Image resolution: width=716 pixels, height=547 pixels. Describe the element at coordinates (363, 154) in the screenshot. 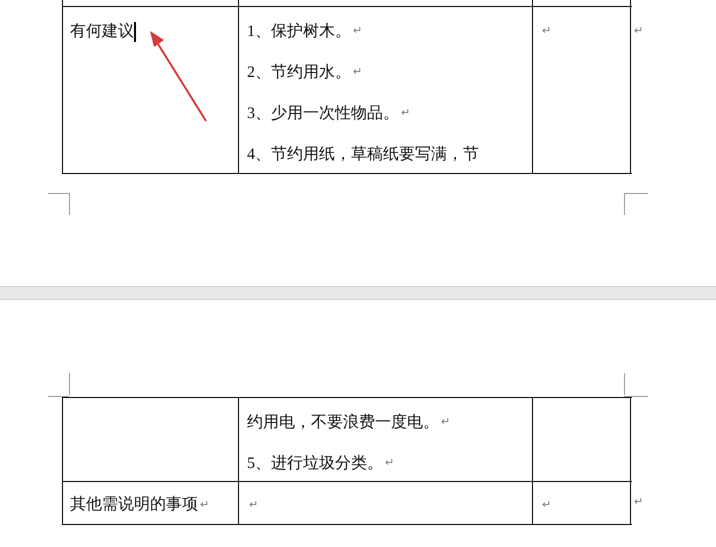

I see `cell-text: 4、节约用纸，草稿纸要写满，节` at that location.